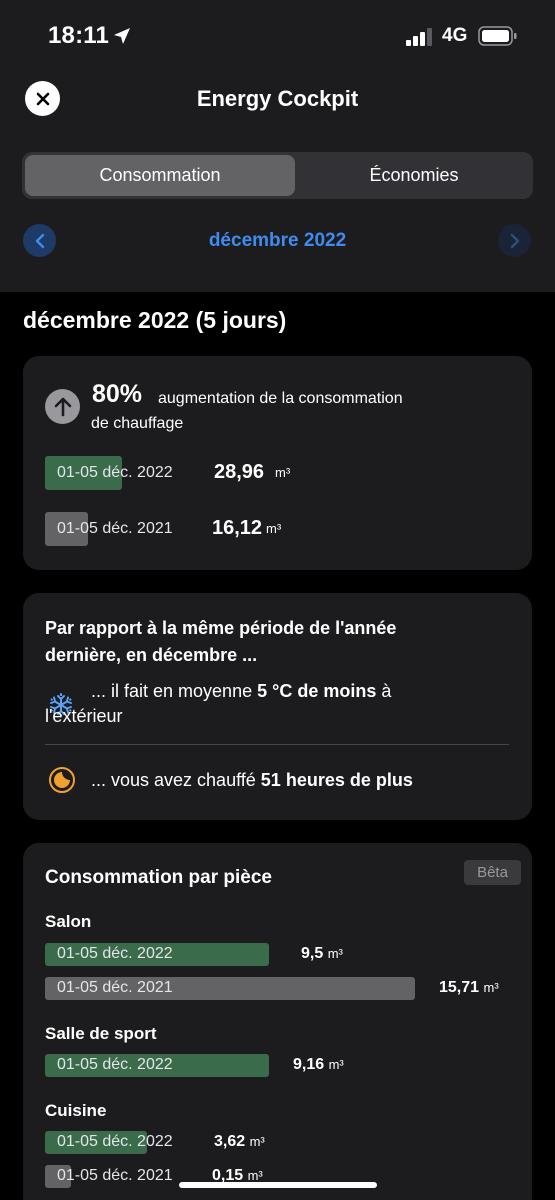 The width and height of the screenshot is (555, 1200). What do you see at coordinates (117, 394) in the screenshot?
I see `change-percent: 80%` at bounding box center [117, 394].